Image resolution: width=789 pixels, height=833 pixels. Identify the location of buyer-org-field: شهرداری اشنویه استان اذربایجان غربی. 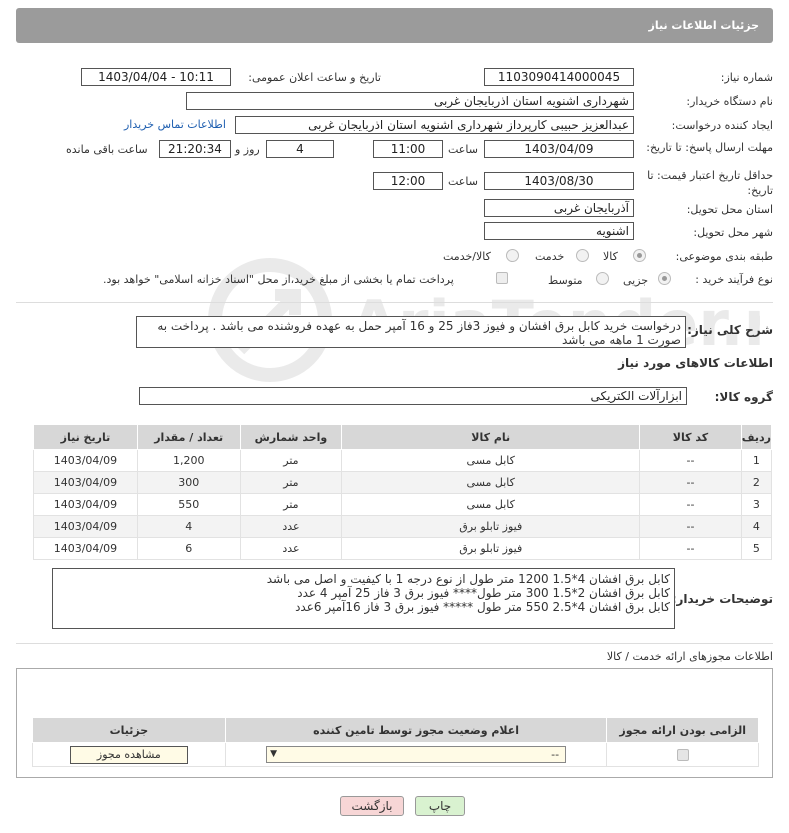
(410, 101).